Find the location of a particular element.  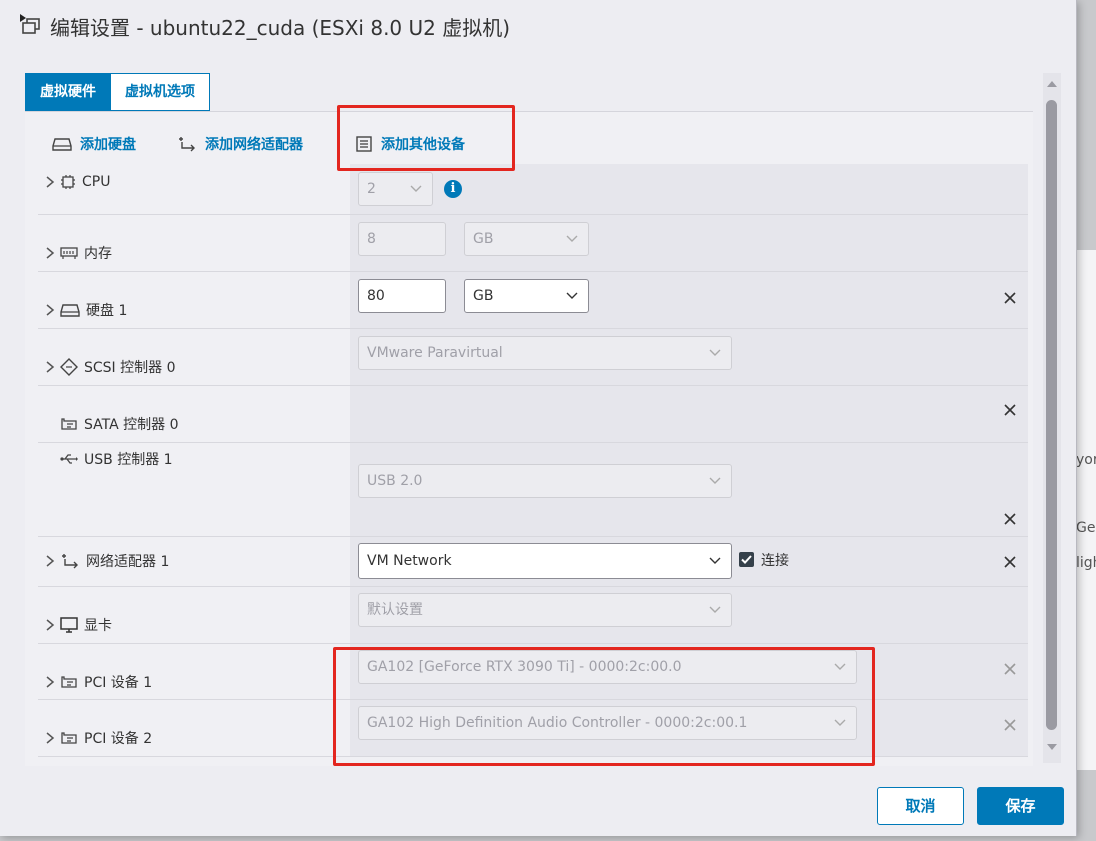

tab-virtual-hardware: 虚拟硬件 is located at coordinates (68, 92).